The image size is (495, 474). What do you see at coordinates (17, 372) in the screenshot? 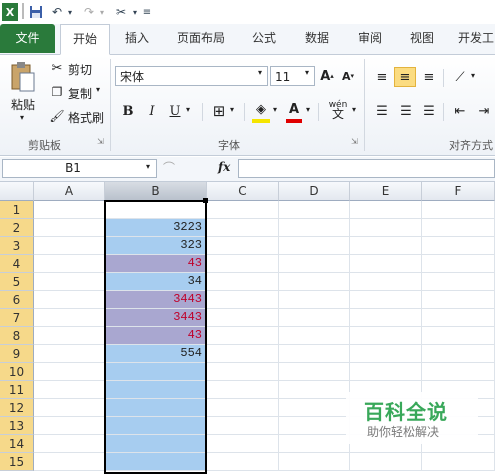
I see `row-header-10: 10` at bounding box center [17, 372].